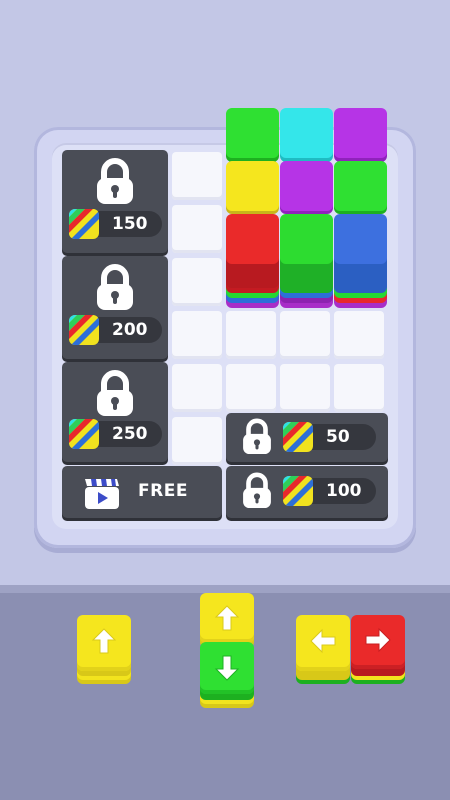  Describe the element at coordinates (102, 494) in the screenshot. I see `video-clapper-icon` at that location.